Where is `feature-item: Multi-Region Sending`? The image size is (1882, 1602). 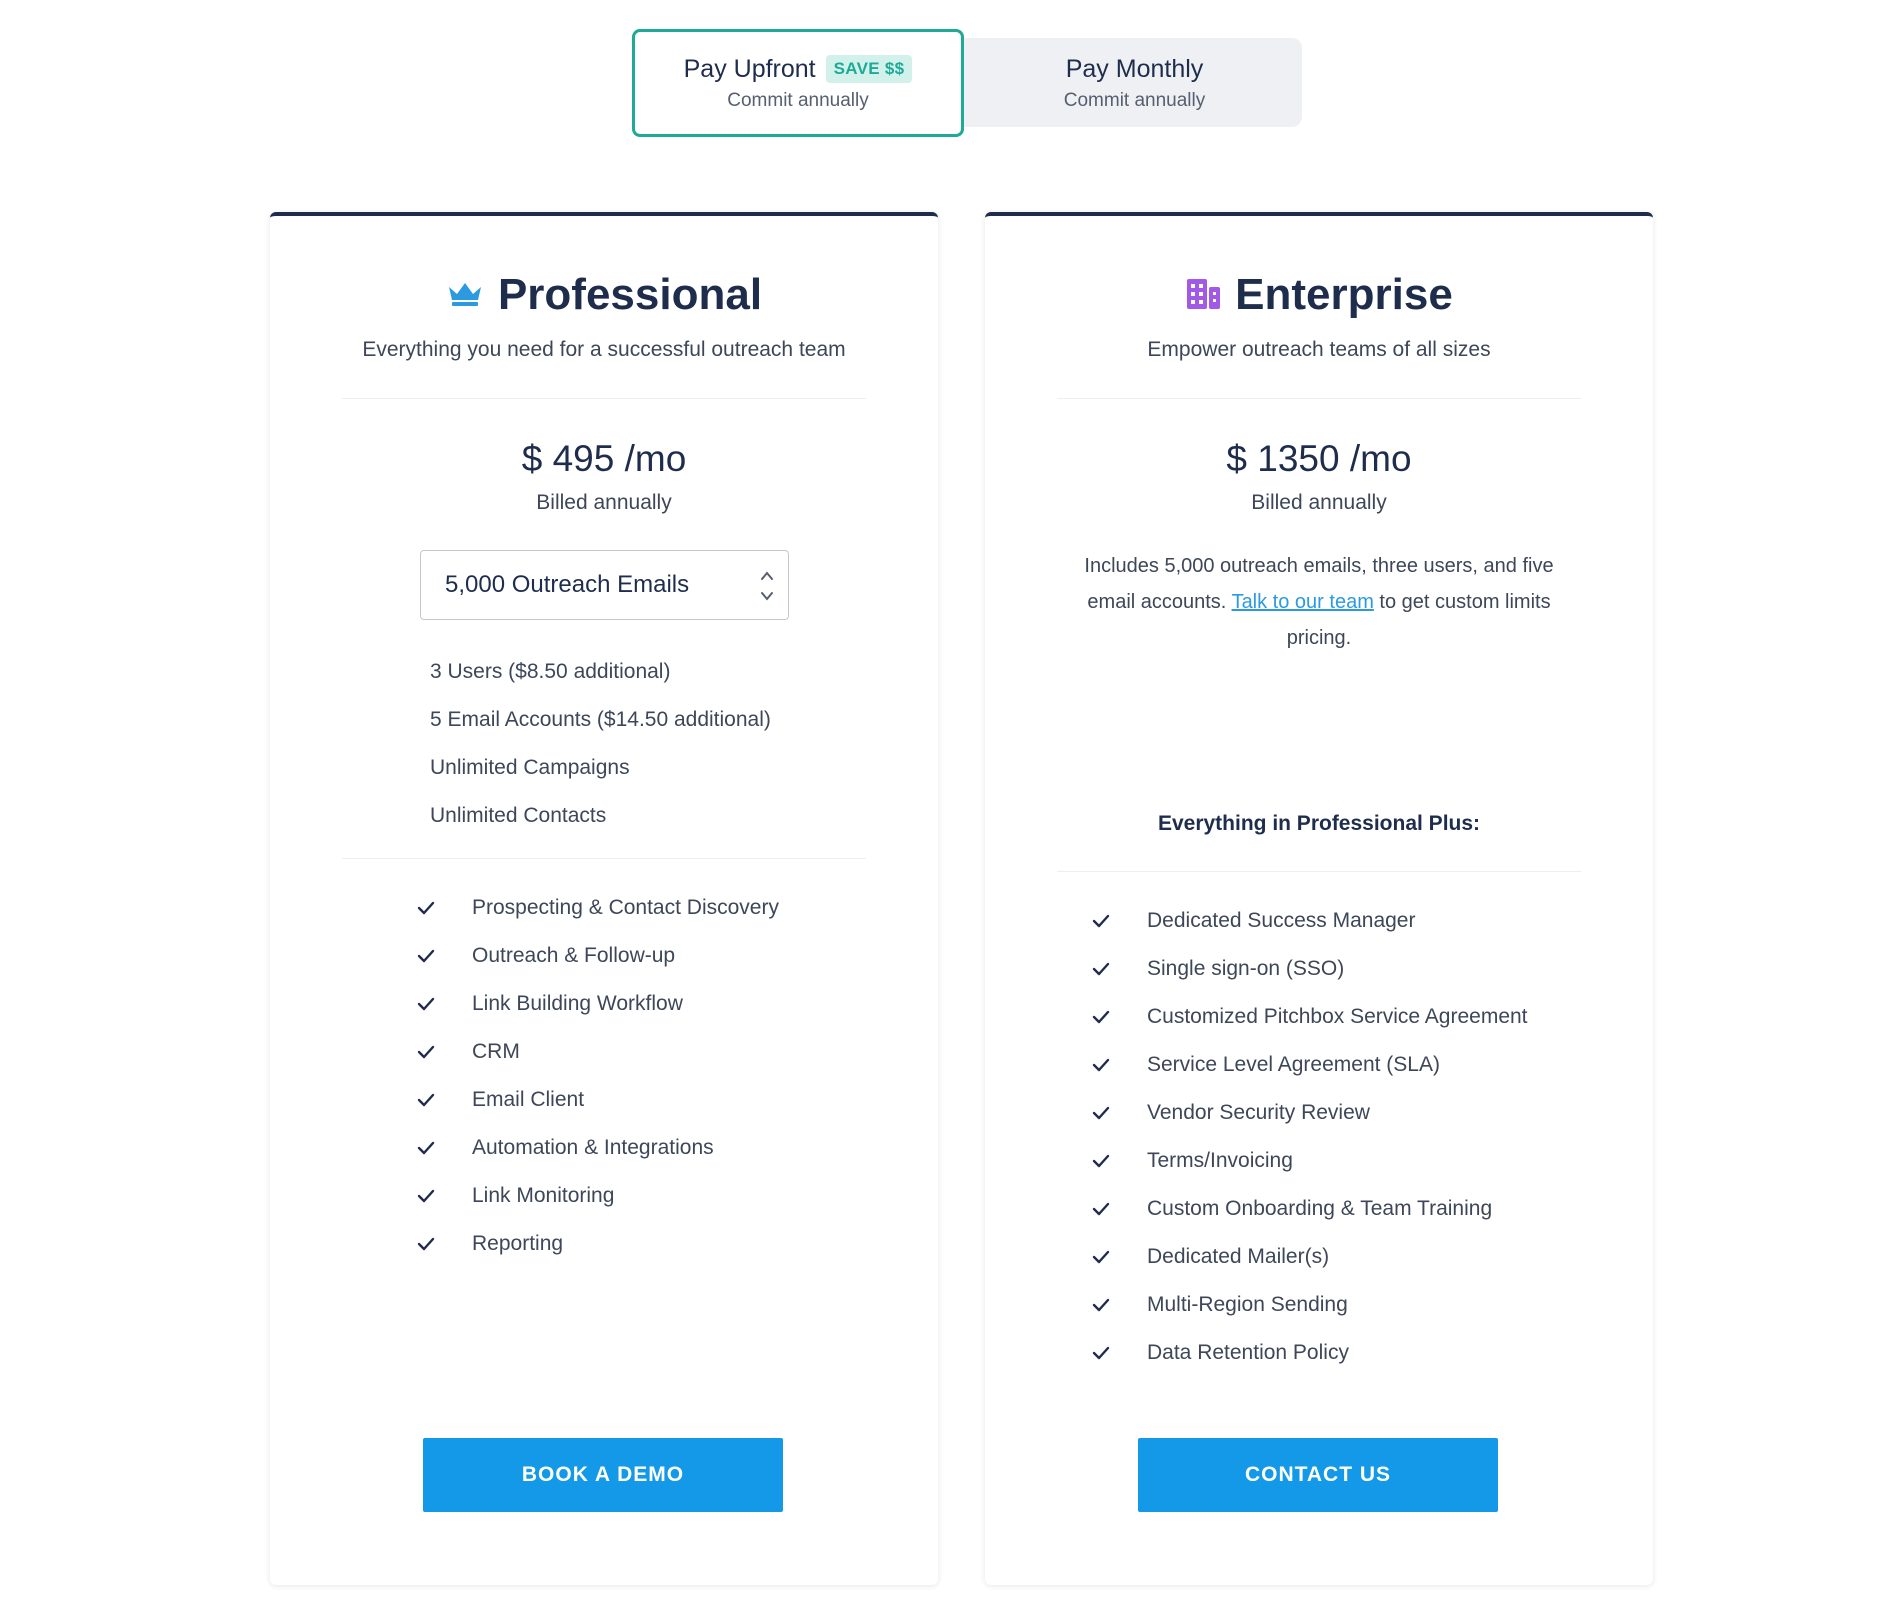 feature-item: Multi-Region Sending is located at coordinates (1309, 1305).